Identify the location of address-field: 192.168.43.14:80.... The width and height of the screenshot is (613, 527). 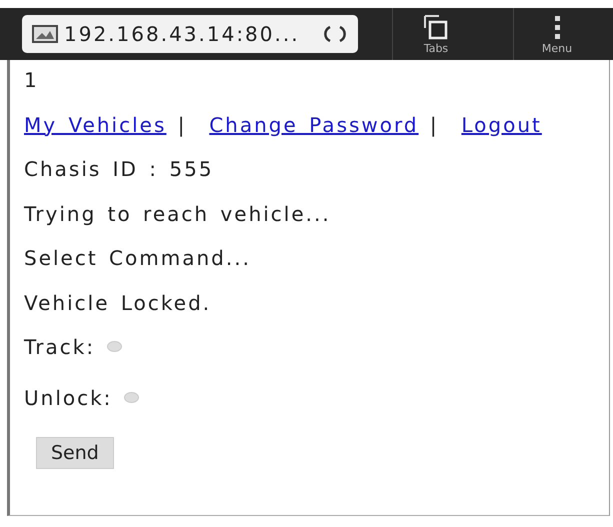
(190, 34).